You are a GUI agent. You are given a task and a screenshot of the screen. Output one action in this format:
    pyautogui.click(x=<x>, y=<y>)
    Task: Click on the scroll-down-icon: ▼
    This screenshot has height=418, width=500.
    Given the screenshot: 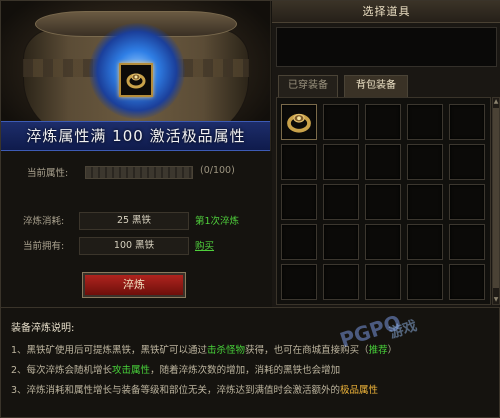 What is the action you would take?
    pyautogui.click(x=496, y=300)
    